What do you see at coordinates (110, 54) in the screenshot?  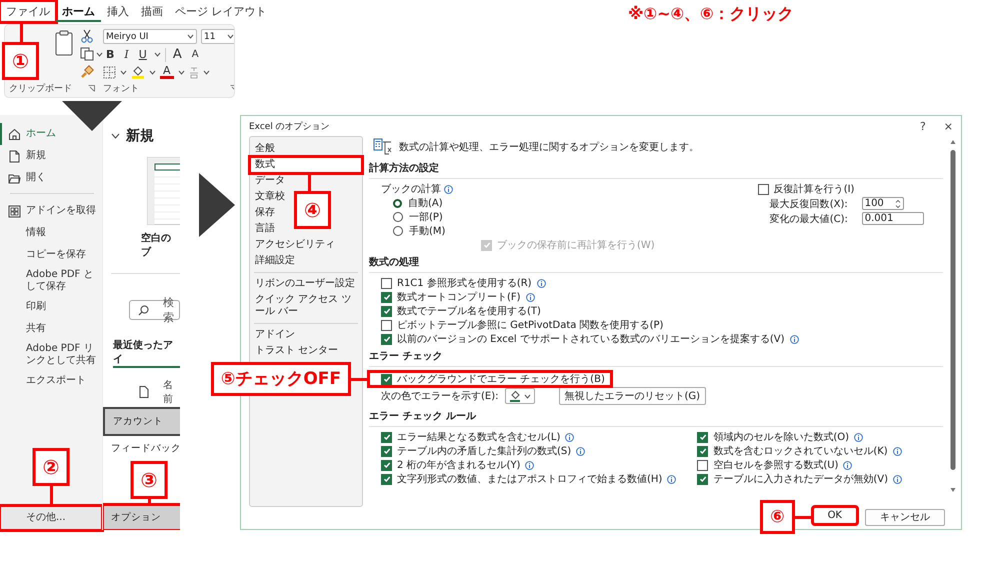 I see `bold-button: B` at bounding box center [110, 54].